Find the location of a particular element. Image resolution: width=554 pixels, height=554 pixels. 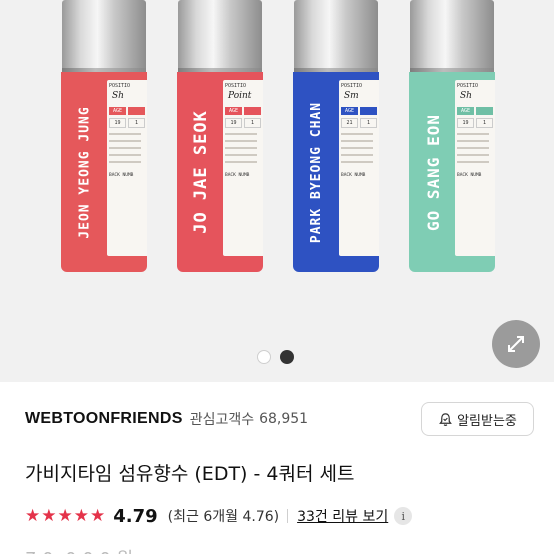

notification-button: 알림받는중 is located at coordinates (477, 419).